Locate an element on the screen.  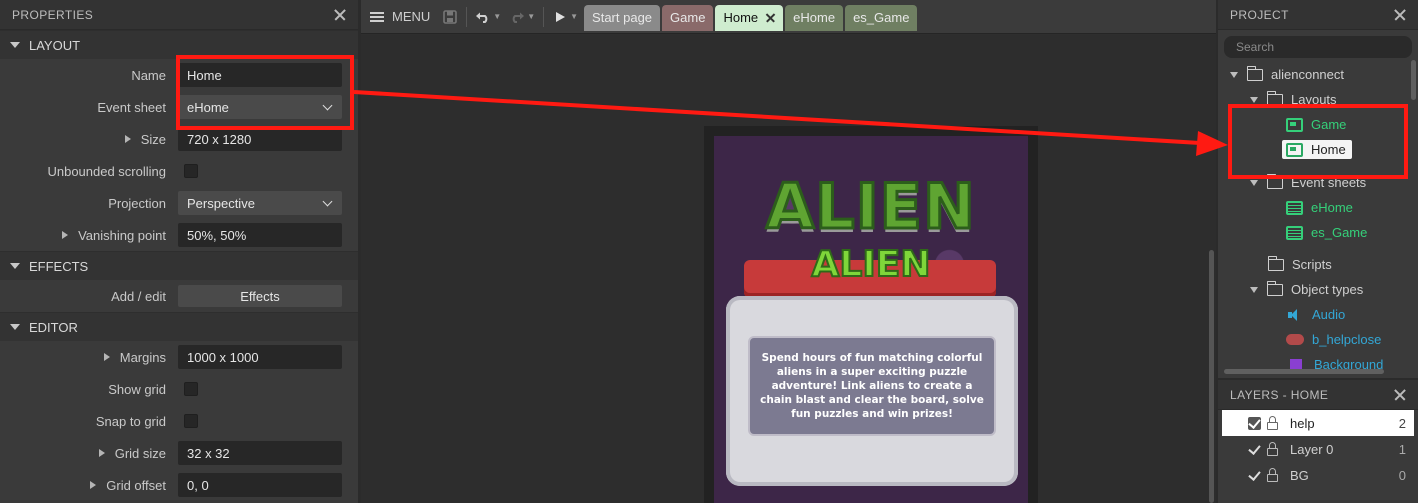
tree-object-b-helpclose: b_helpclose is located at coordinates (1318, 339).